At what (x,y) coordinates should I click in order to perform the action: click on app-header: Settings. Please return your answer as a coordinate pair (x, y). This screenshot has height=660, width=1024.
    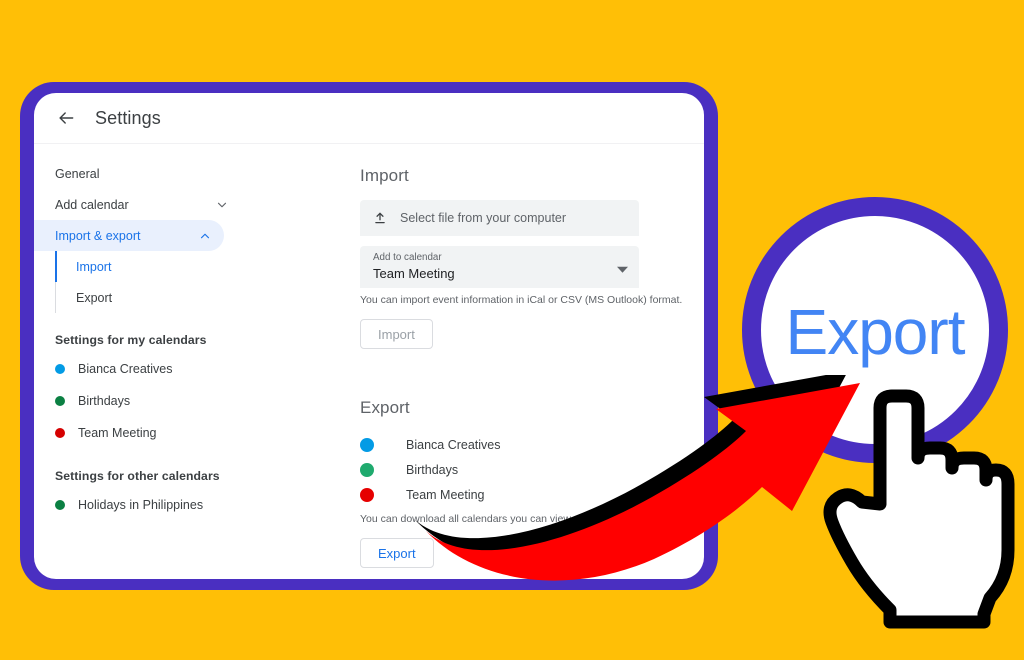
    Looking at the image, I should click on (369, 118).